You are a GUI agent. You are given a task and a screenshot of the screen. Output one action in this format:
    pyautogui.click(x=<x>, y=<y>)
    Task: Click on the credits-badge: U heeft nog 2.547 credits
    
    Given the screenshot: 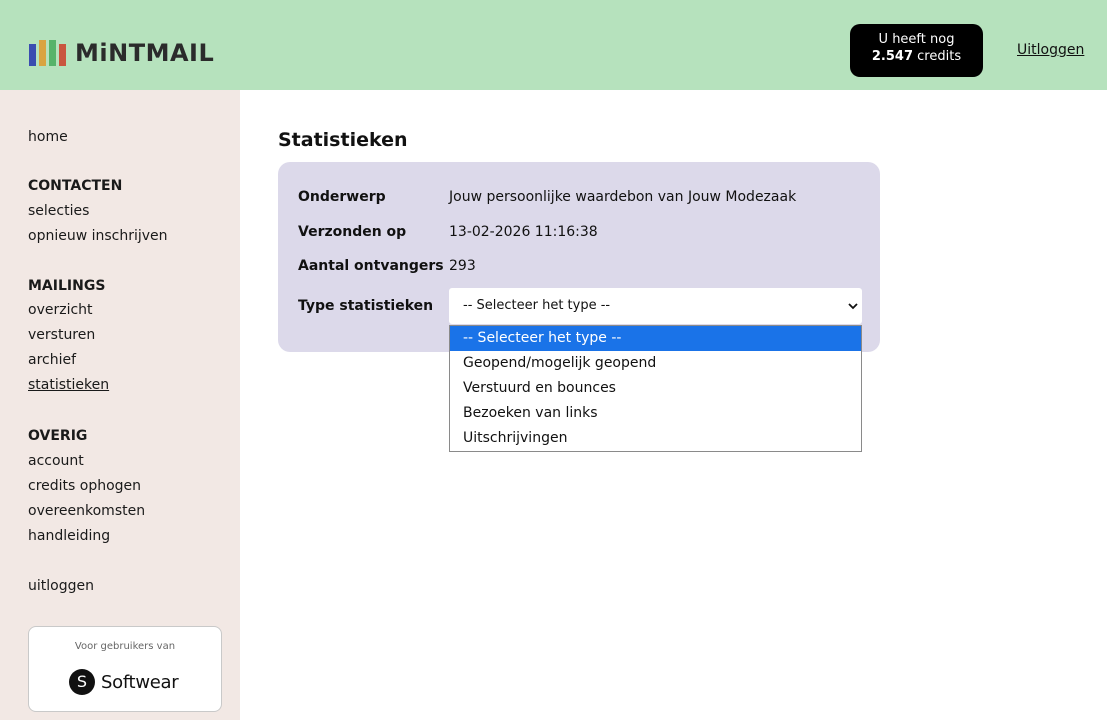 What is the action you would take?
    pyautogui.click(x=916, y=50)
    